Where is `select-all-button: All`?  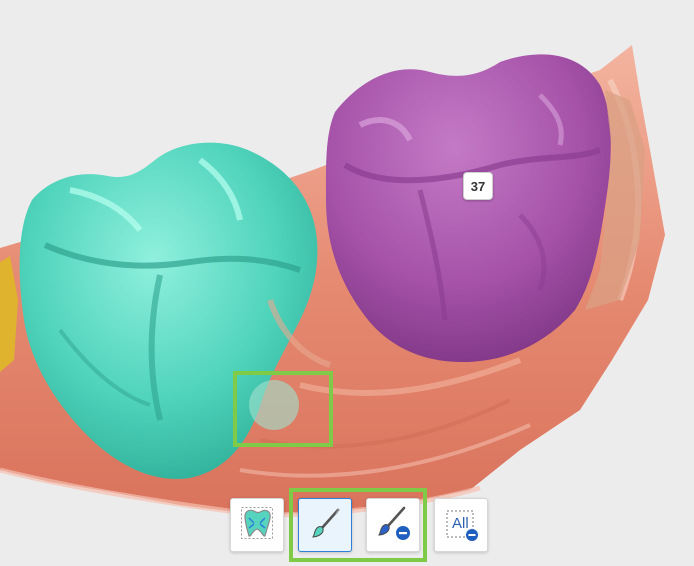
select-all-button: All is located at coordinates (461, 525).